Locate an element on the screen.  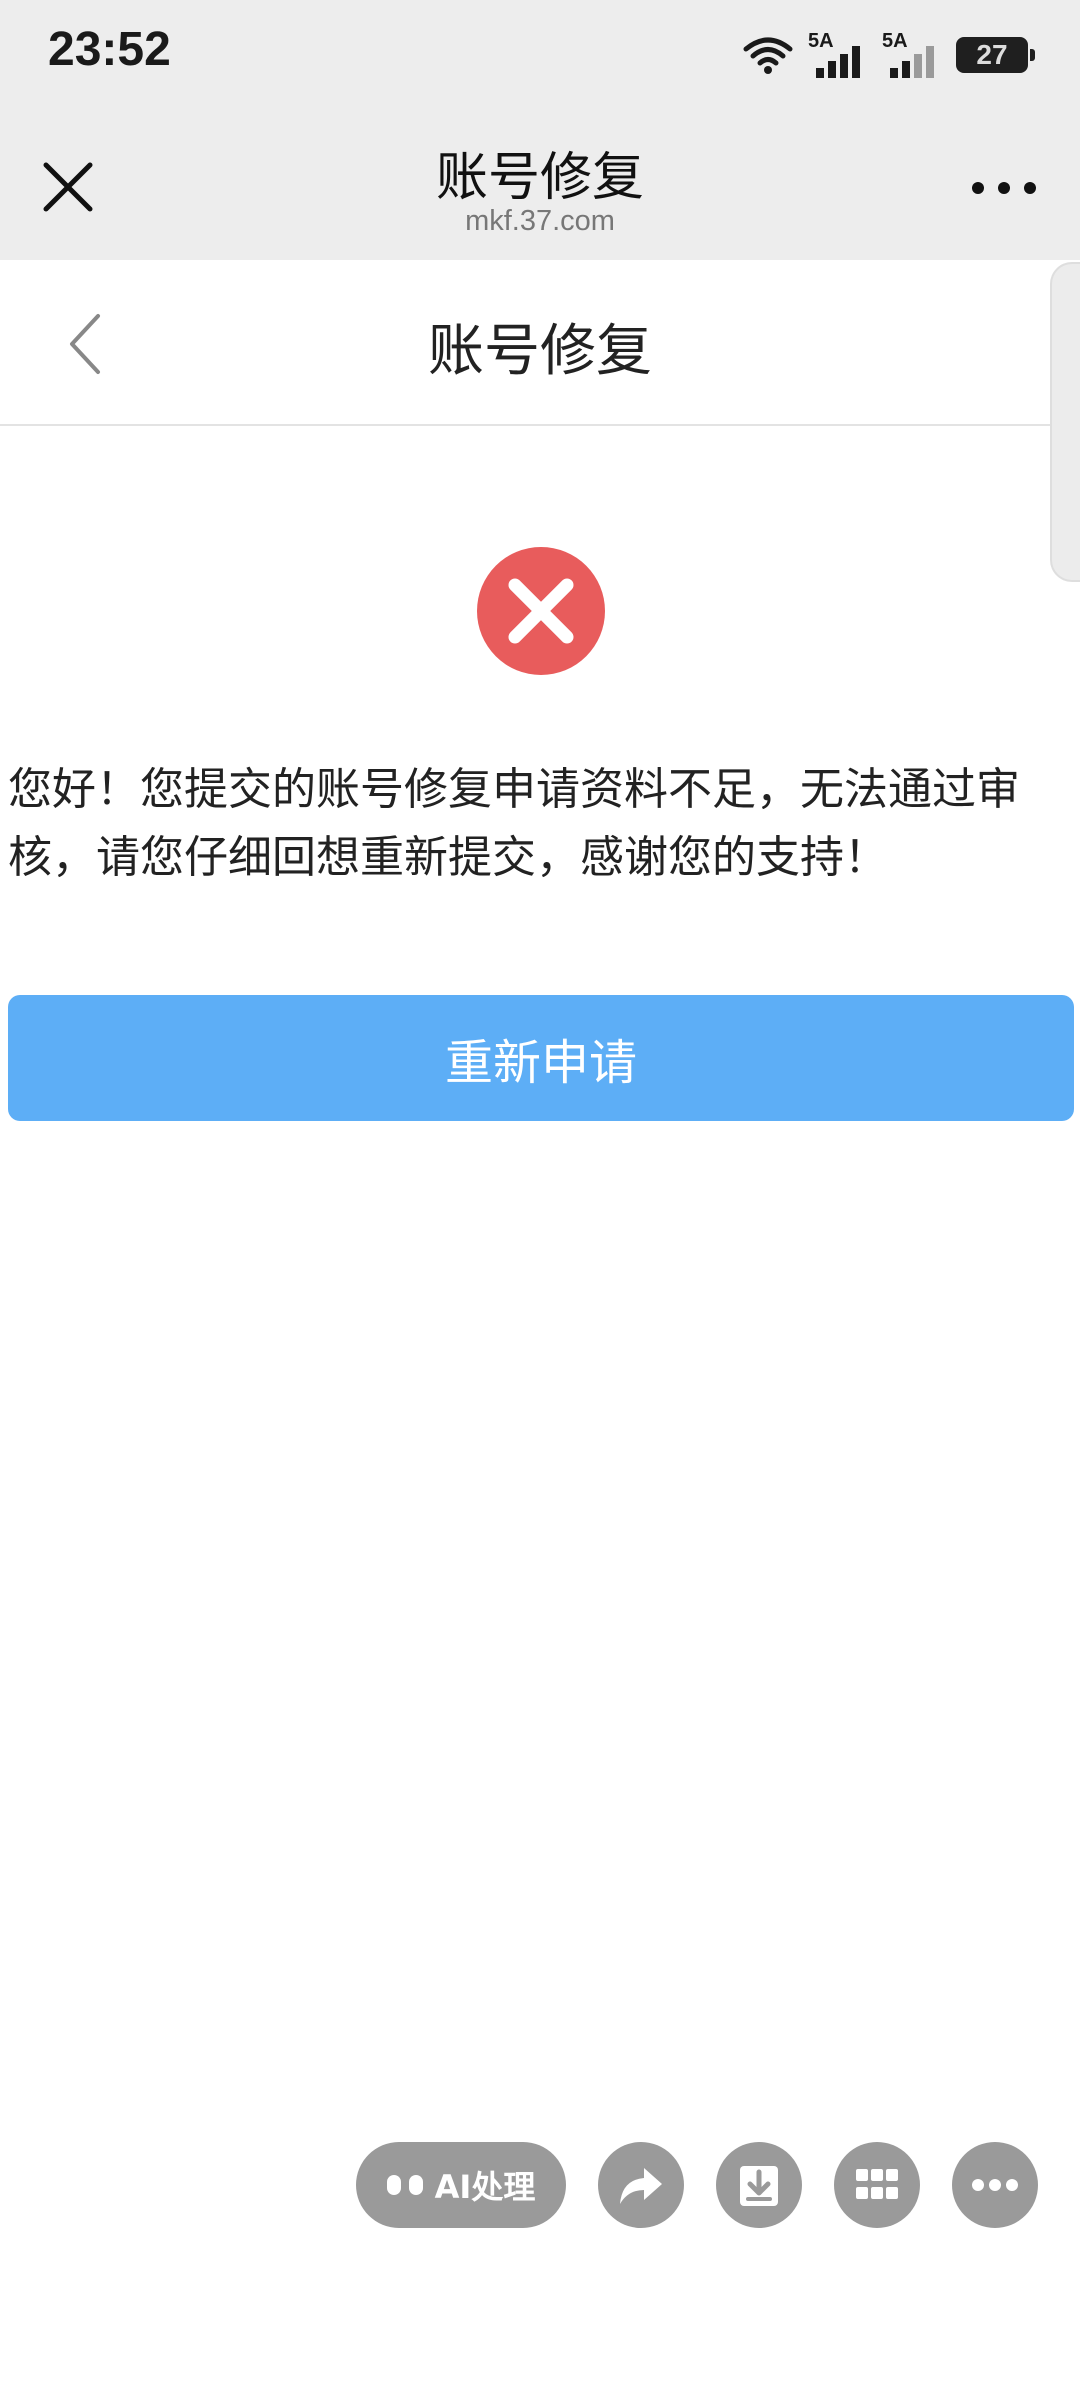
page-title: 账号修复 is located at coordinates (540, 351).